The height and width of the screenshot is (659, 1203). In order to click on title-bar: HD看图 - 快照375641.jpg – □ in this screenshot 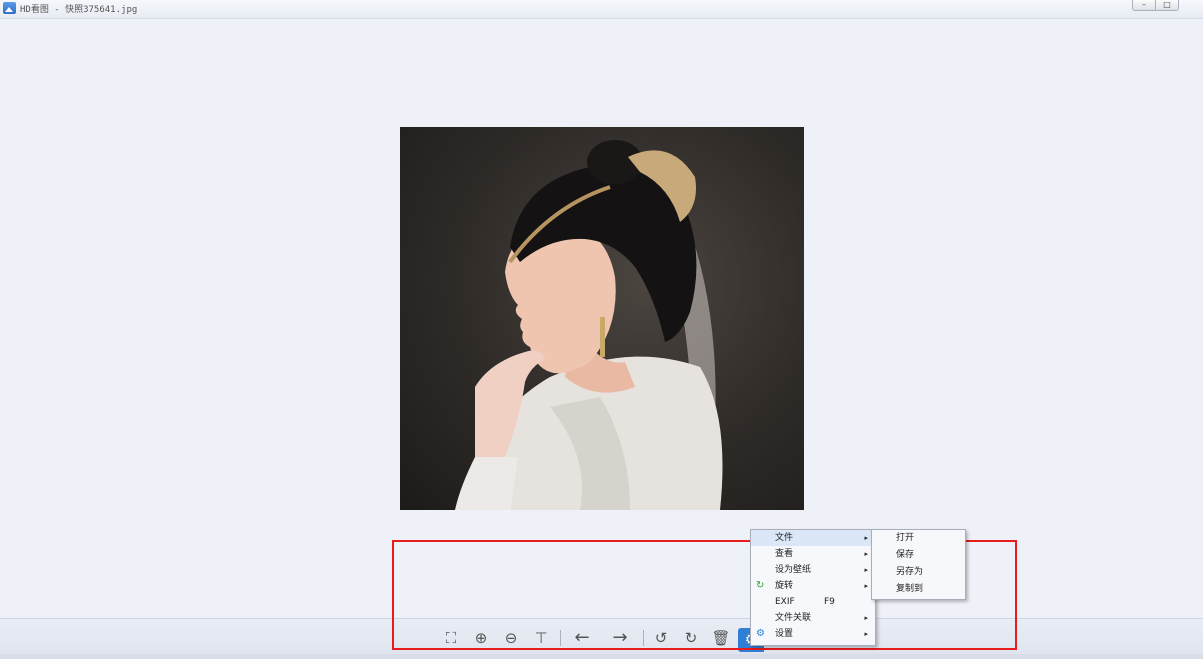, I will do `click(601, 9)`.